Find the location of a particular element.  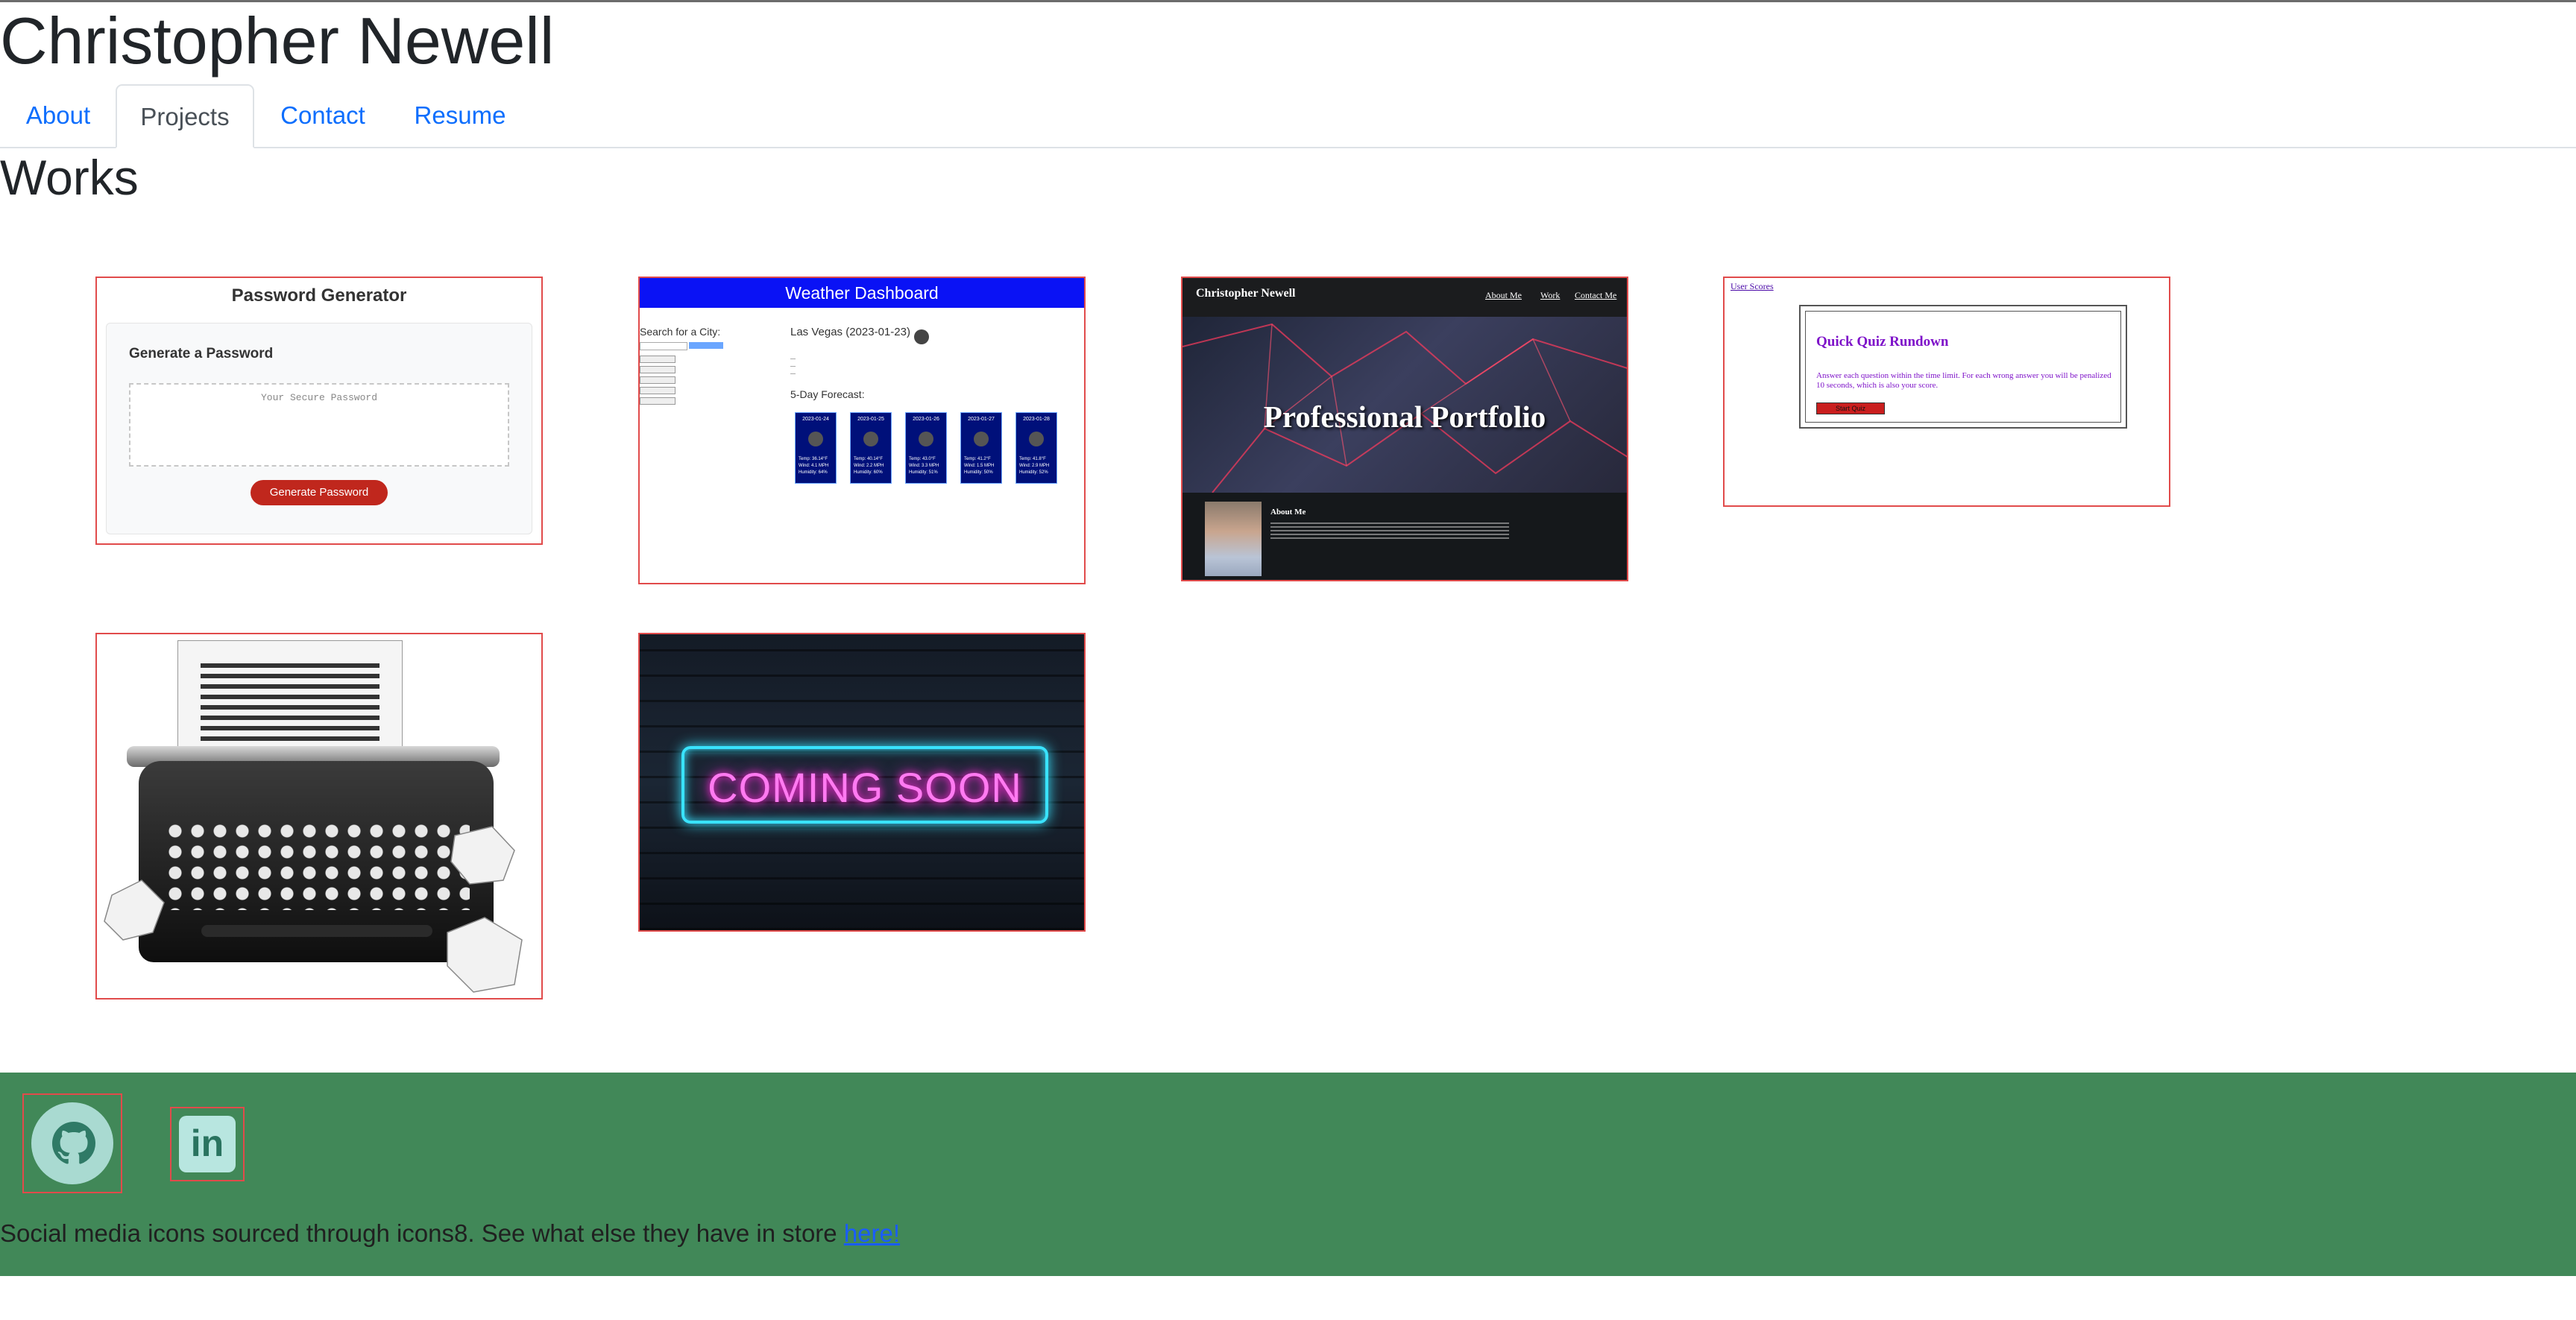

section-title: Works is located at coordinates (69, 177).